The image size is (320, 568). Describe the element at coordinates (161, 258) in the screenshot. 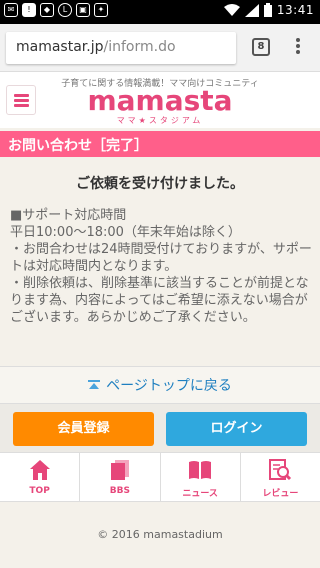

I see `info-line: ・お問合わせは24時間受付けておりますが、サポートは対応時間内となります。` at that location.